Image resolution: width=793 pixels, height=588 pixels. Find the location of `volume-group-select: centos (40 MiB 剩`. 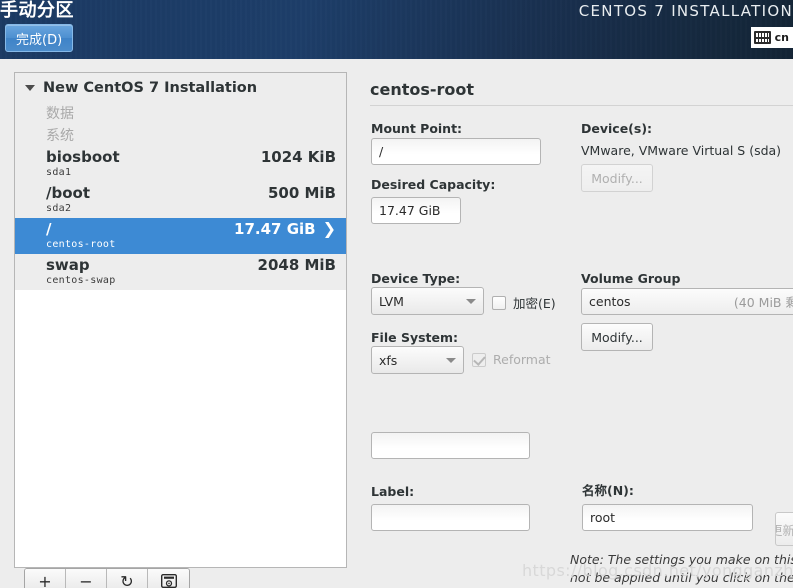

volume-group-select: centos (40 MiB 剩 is located at coordinates (687, 301).